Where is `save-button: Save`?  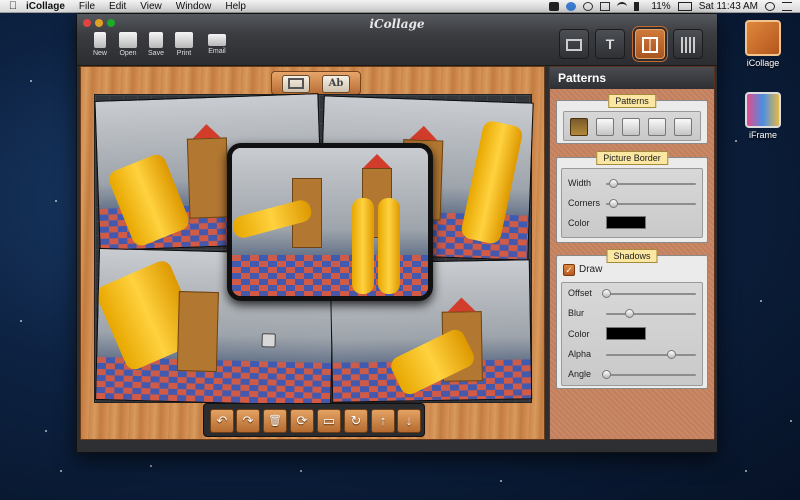
save-button: Save is located at coordinates (156, 44).